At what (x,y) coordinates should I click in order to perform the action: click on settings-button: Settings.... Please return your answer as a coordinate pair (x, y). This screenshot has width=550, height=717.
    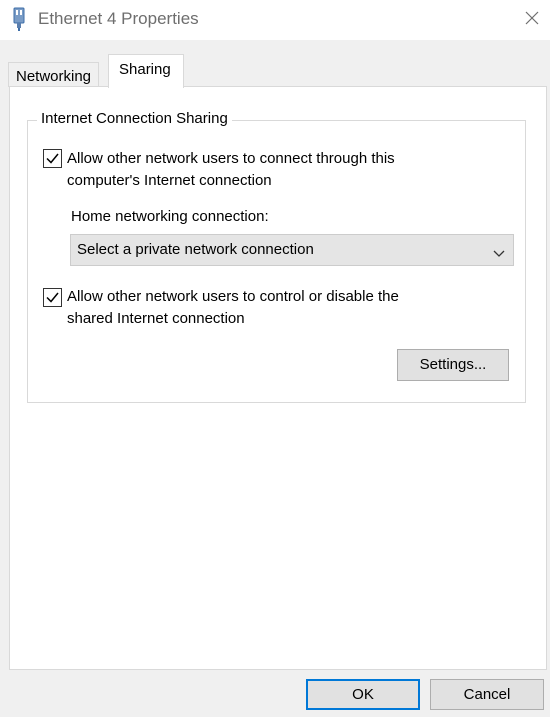
    Looking at the image, I should click on (453, 365).